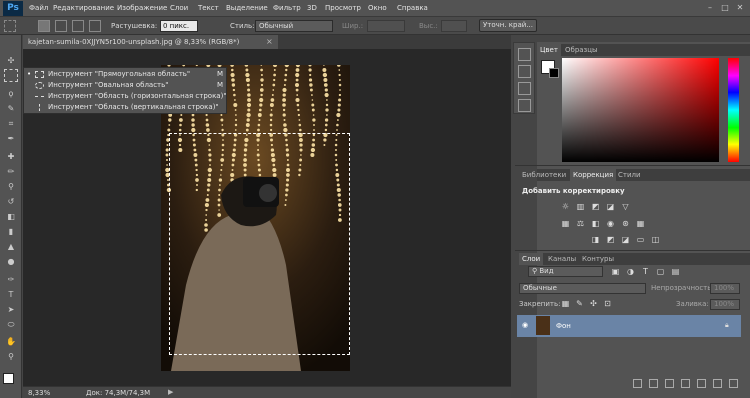 This screenshot has height=398, width=750. I want to click on fill-input: 100%, so click(725, 304).